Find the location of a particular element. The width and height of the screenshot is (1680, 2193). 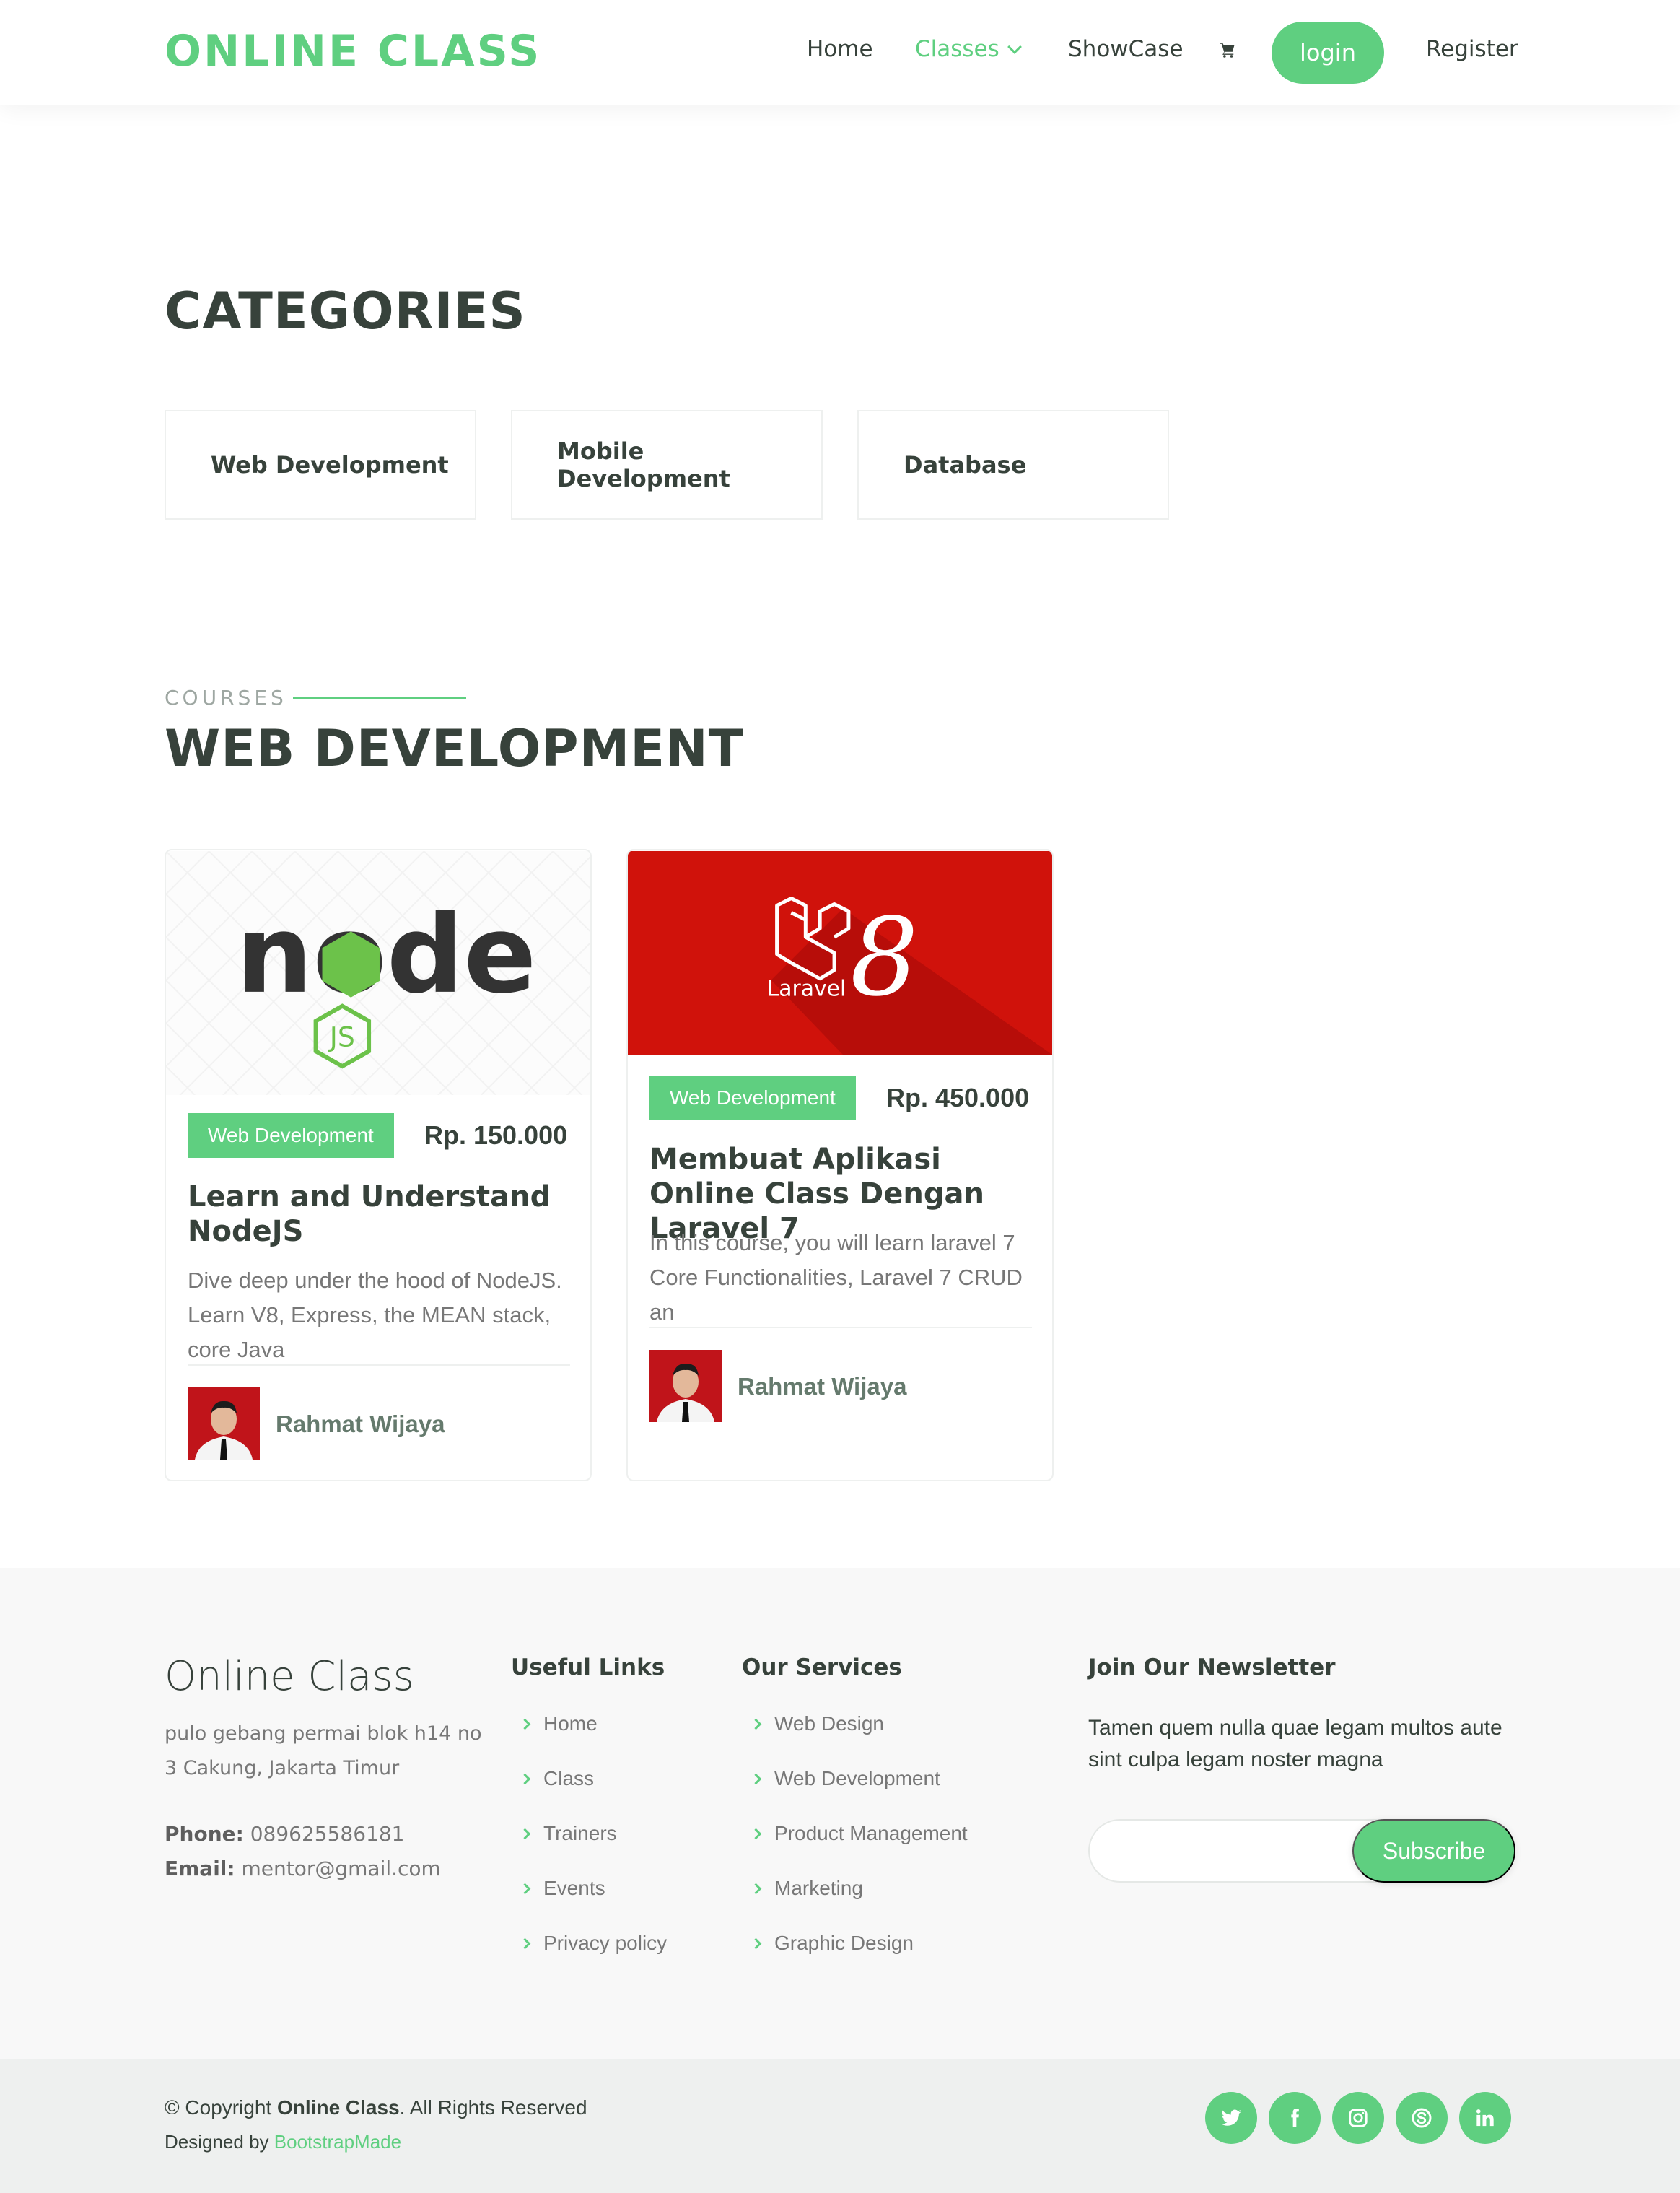

service-link-web-development: Web Development is located at coordinates (845, 1779).